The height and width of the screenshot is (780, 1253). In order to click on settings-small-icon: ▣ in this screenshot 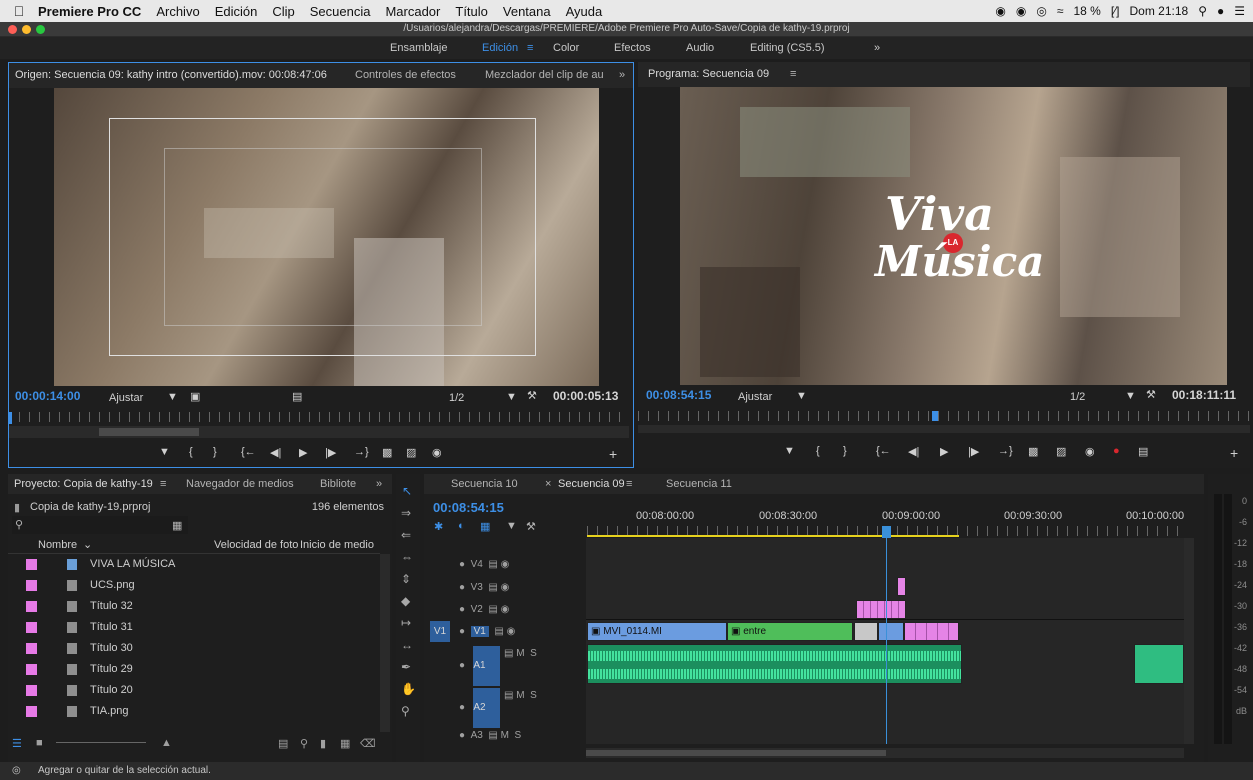, I will do `click(195, 396)`.